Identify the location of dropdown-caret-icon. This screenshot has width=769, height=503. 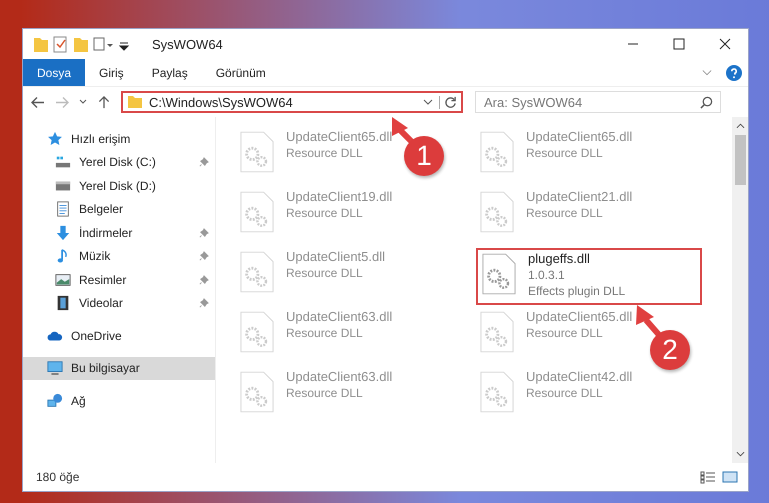
(428, 102).